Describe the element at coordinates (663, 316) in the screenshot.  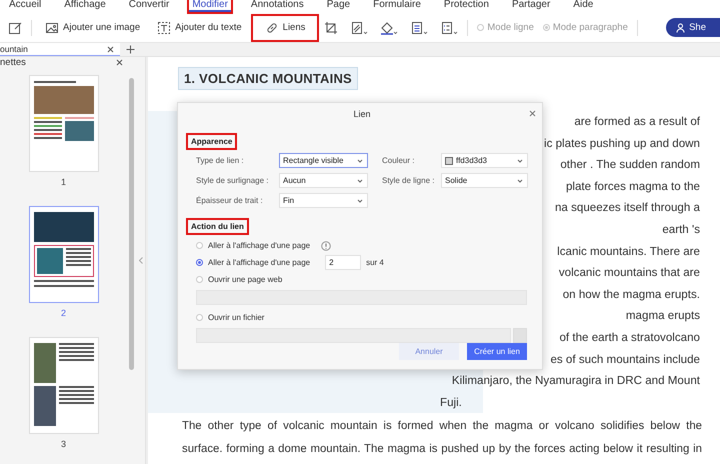
I see `text-line: magma erupts` at that location.